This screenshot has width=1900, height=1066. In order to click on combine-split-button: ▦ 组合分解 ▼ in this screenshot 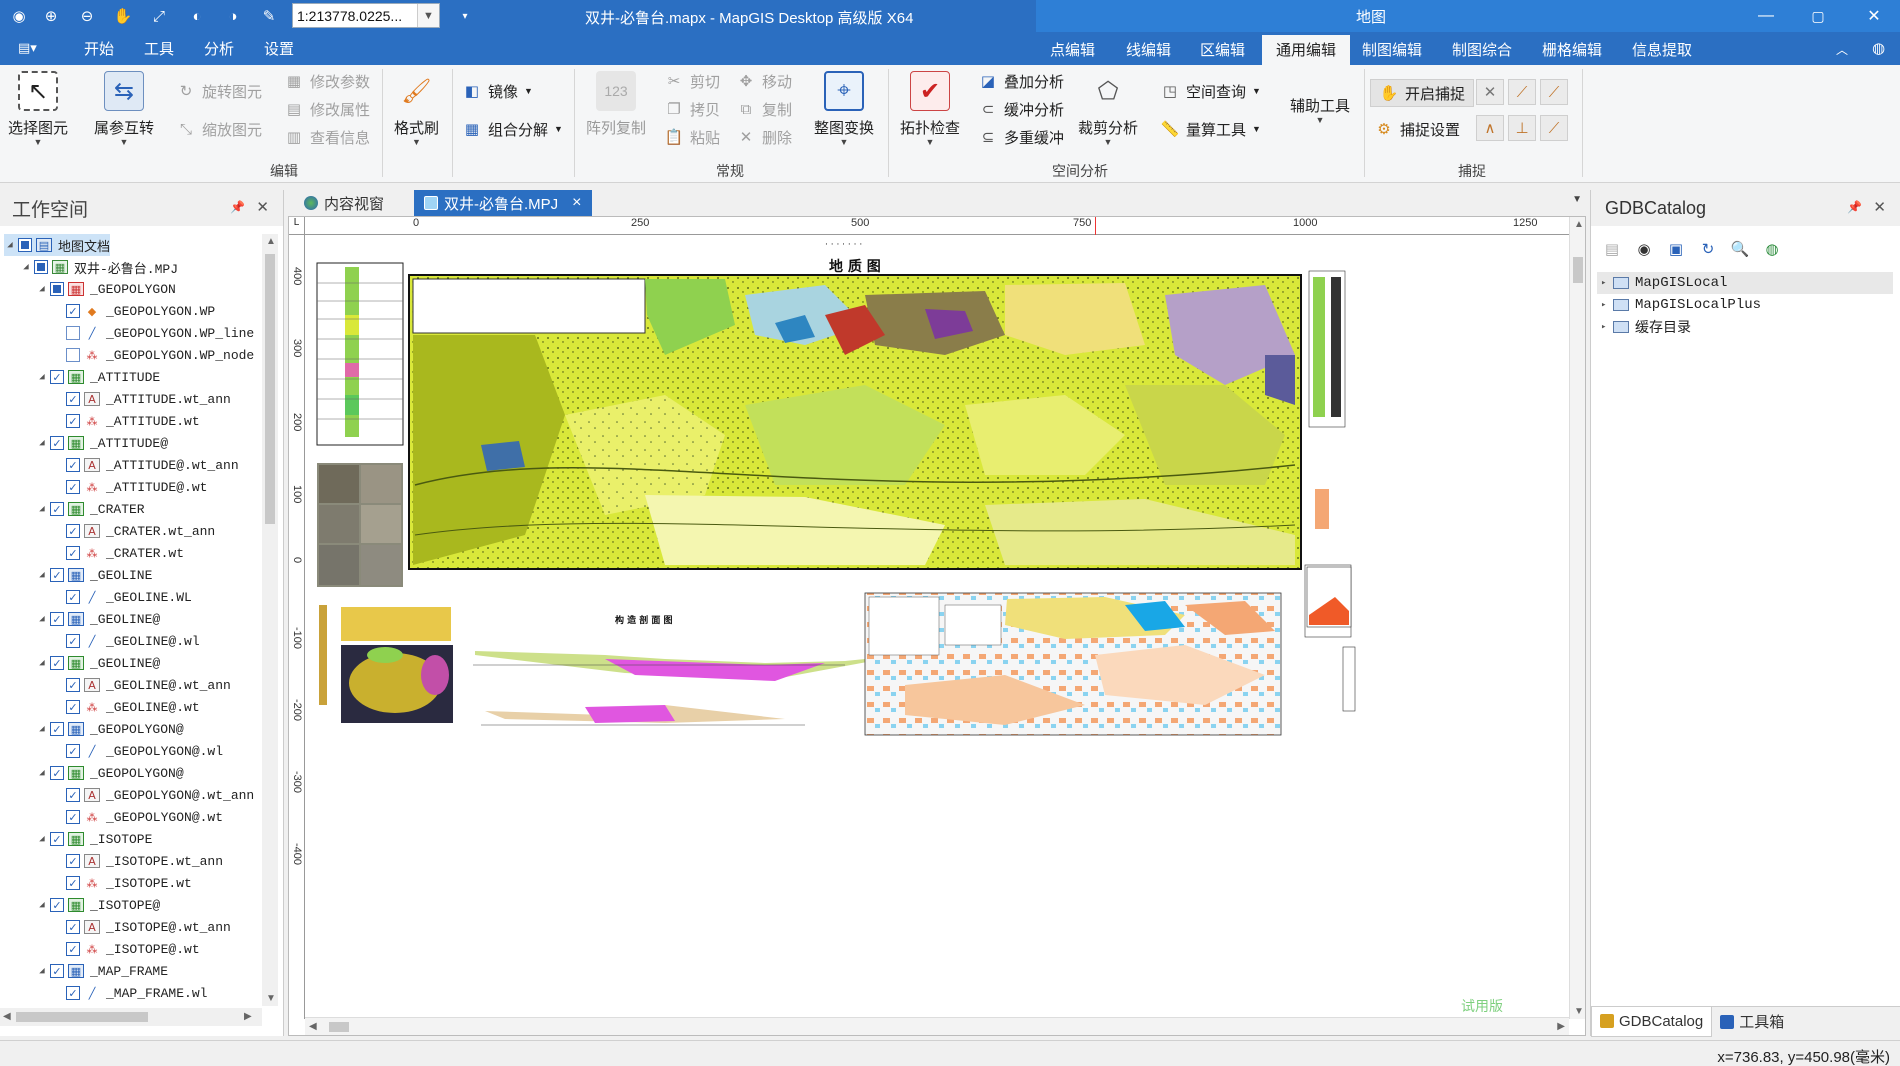, I will do `click(512, 129)`.